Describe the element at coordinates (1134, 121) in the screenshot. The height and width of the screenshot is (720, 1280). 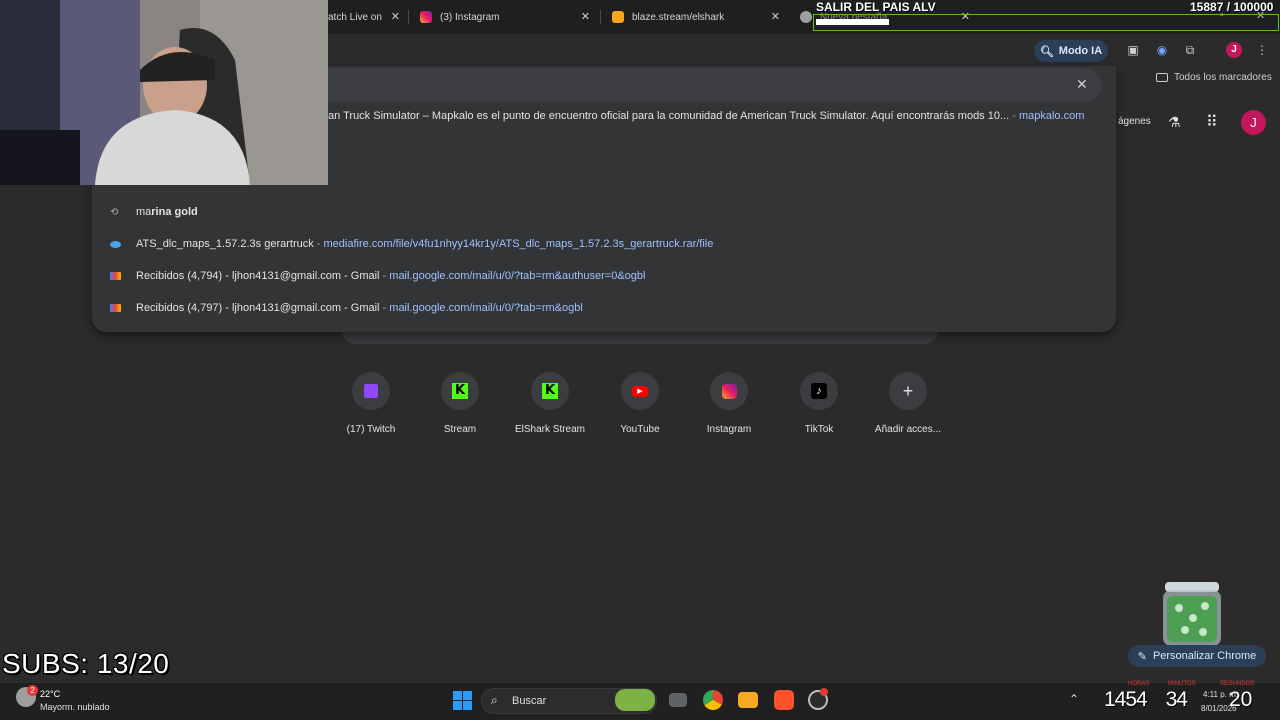
I see `images-link: ágenes` at that location.